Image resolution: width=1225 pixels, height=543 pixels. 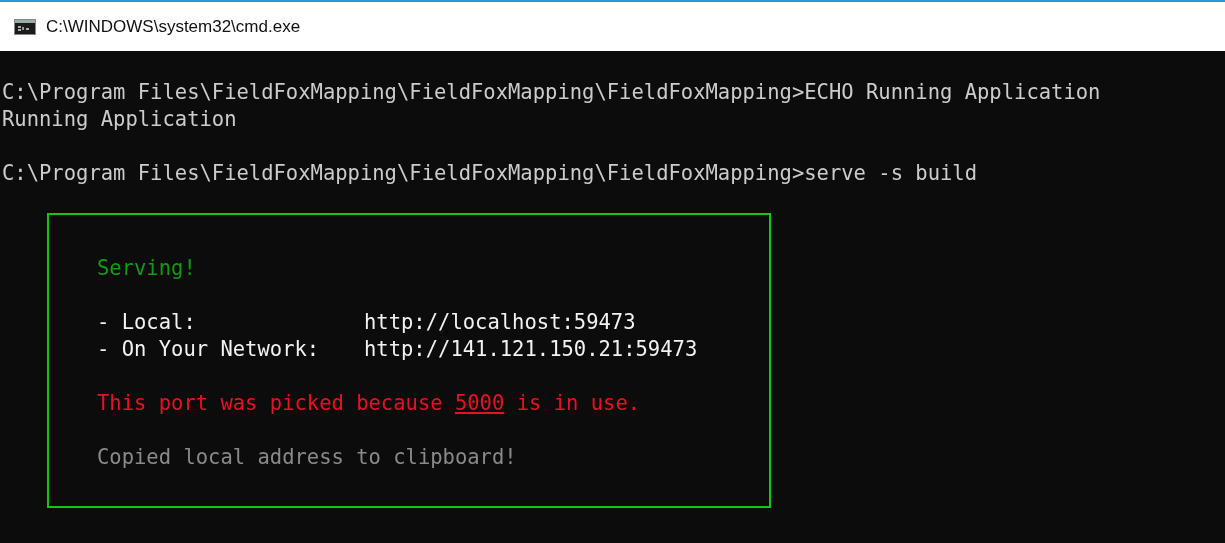 What do you see at coordinates (369, 403) in the screenshot?
I see `port-warning-text: This port was picked because 5000 is in use.` at bounding box center [369, 403].